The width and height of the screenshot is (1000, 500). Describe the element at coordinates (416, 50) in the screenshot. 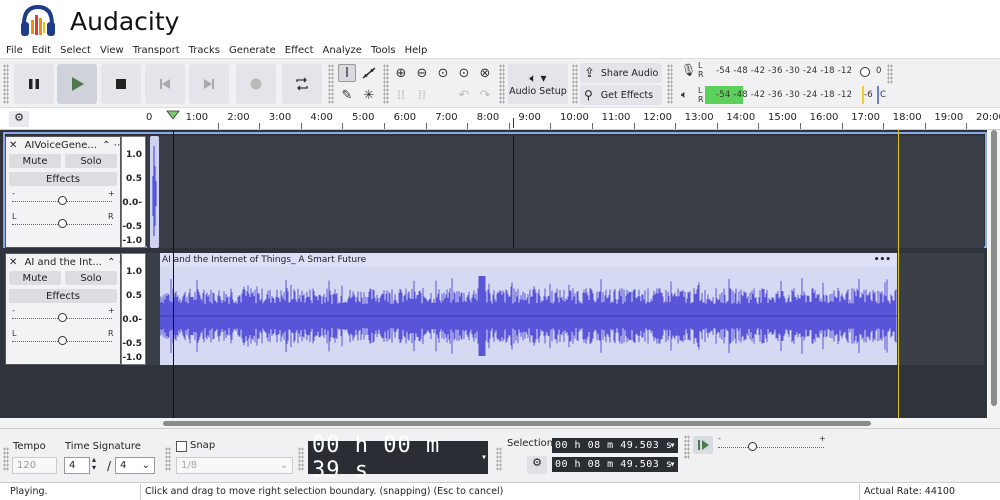

I see `menu-help: Help` at that location.